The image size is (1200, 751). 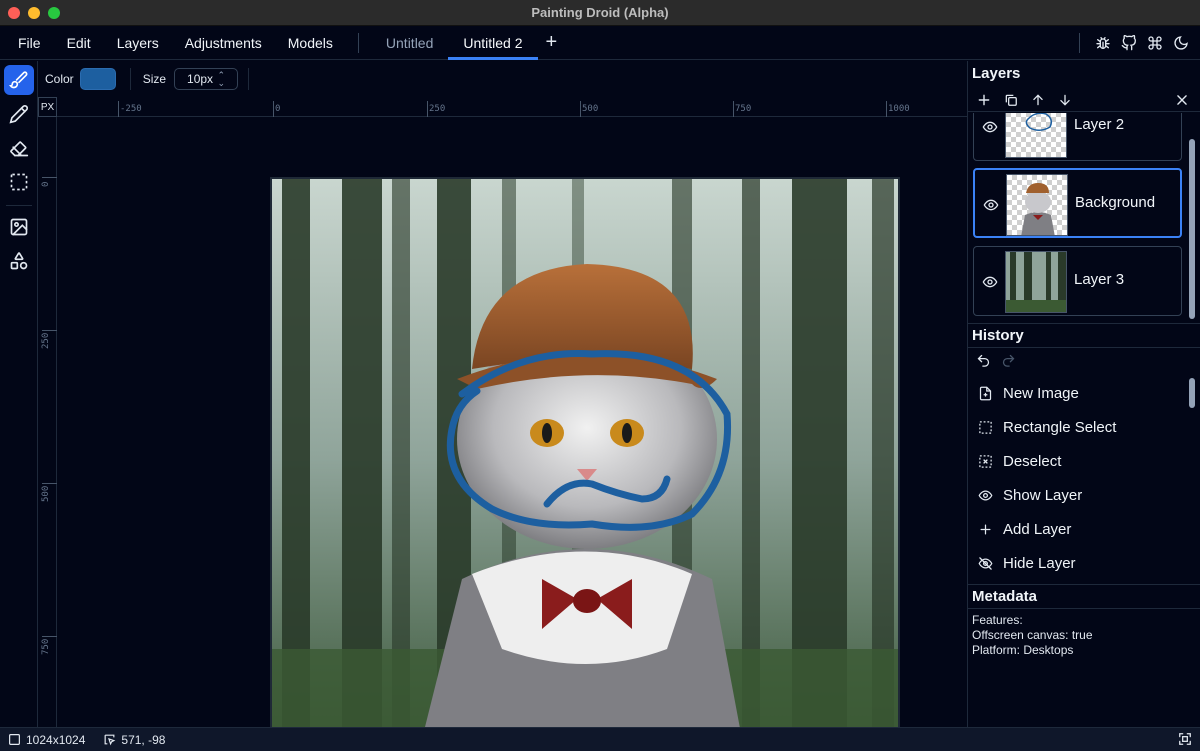 What do you see at coordinates (1029, 495) in the screenshot?
I see `history-item: Show Layer` at bounding box center [1029, 495].